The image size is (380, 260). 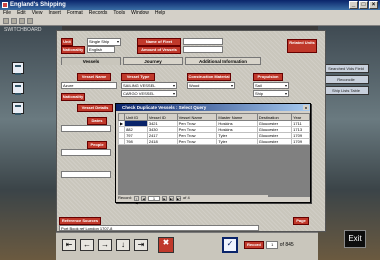 What do you see at coordinates (5, 5) in the screenshot?
I see `app-icon` at bounding box center [5, 5].